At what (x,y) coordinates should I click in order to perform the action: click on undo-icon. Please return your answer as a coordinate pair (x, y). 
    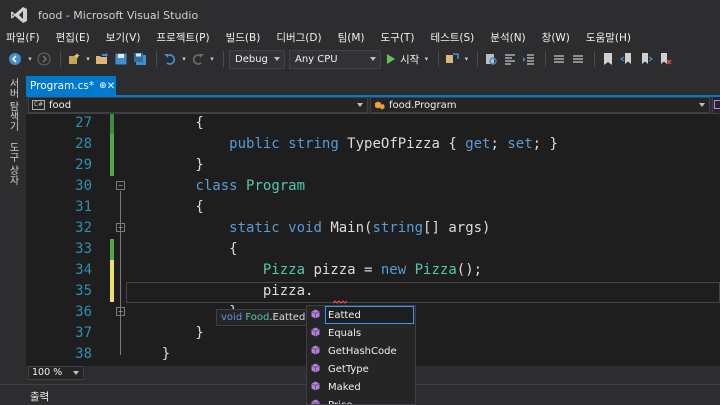
    Looking at the image, I should click on (170, 59).